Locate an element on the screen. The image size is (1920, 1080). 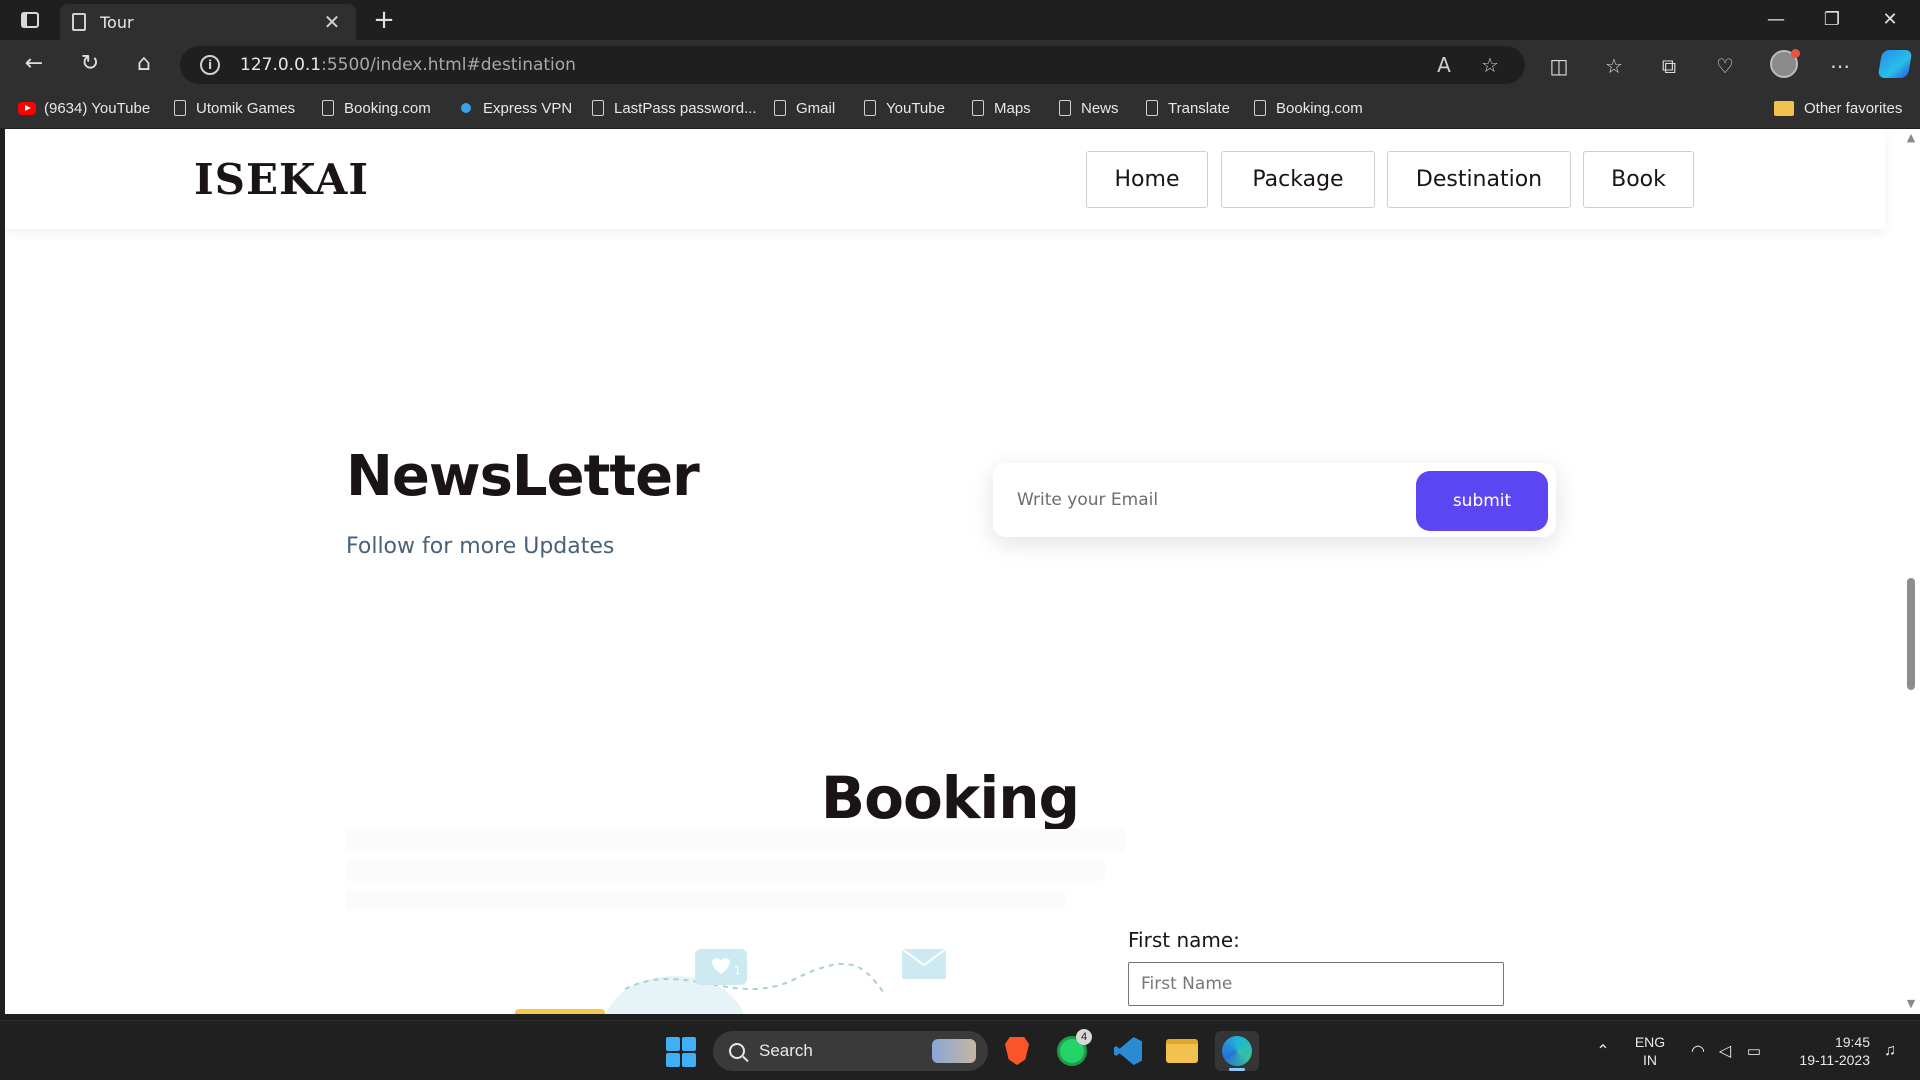
favorite-star-icon: ☆ is located at coordinates (1490, 65).